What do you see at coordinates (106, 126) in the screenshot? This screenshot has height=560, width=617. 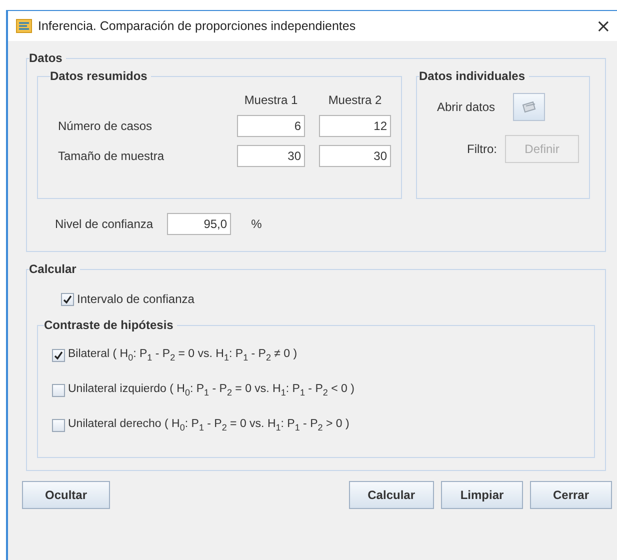 I see `row-label: Número de casos` at bounding box center [106, 126].